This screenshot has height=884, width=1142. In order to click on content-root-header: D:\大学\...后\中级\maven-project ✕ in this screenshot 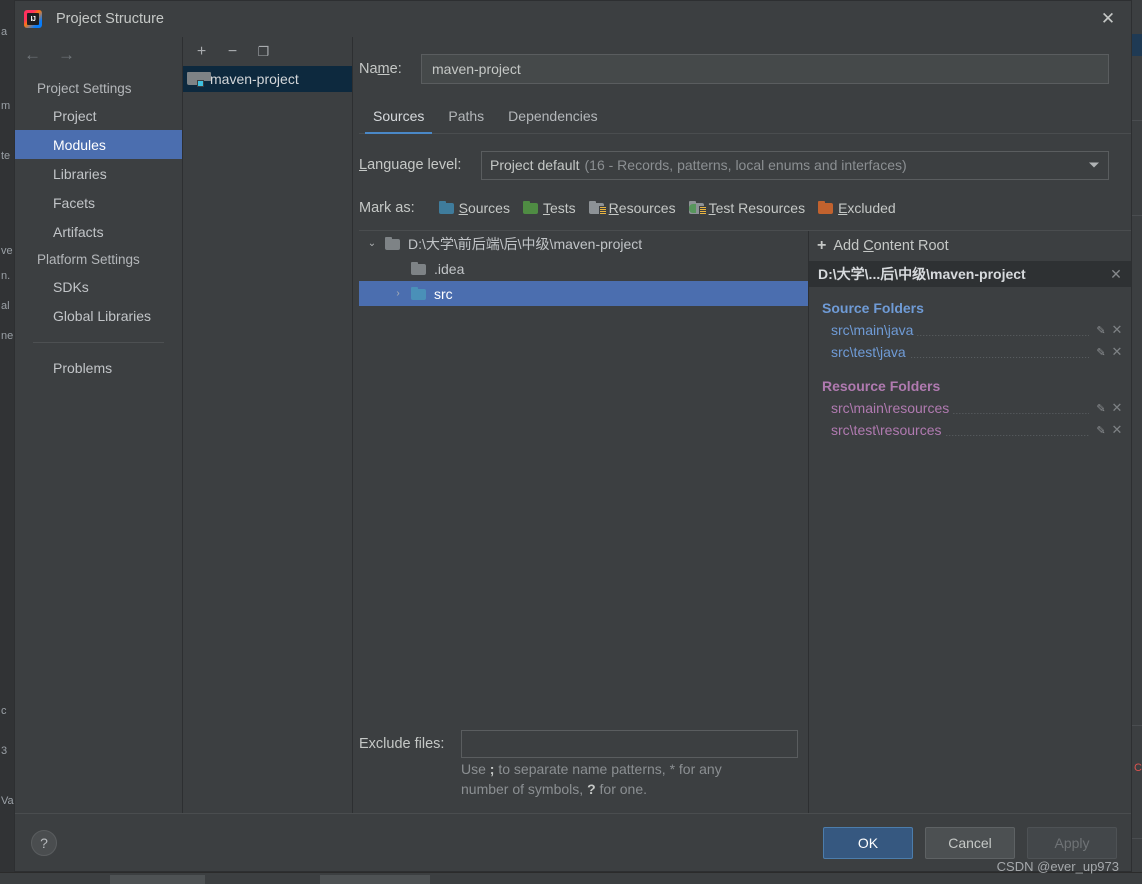, I will do `click(970, 274)`.